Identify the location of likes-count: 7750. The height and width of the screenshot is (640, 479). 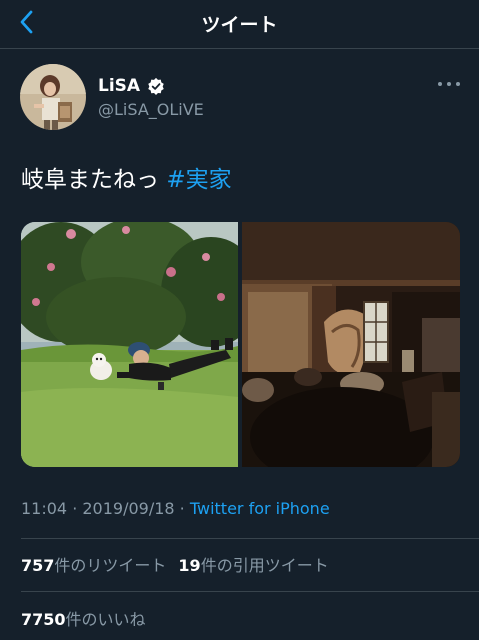
(43, 619).